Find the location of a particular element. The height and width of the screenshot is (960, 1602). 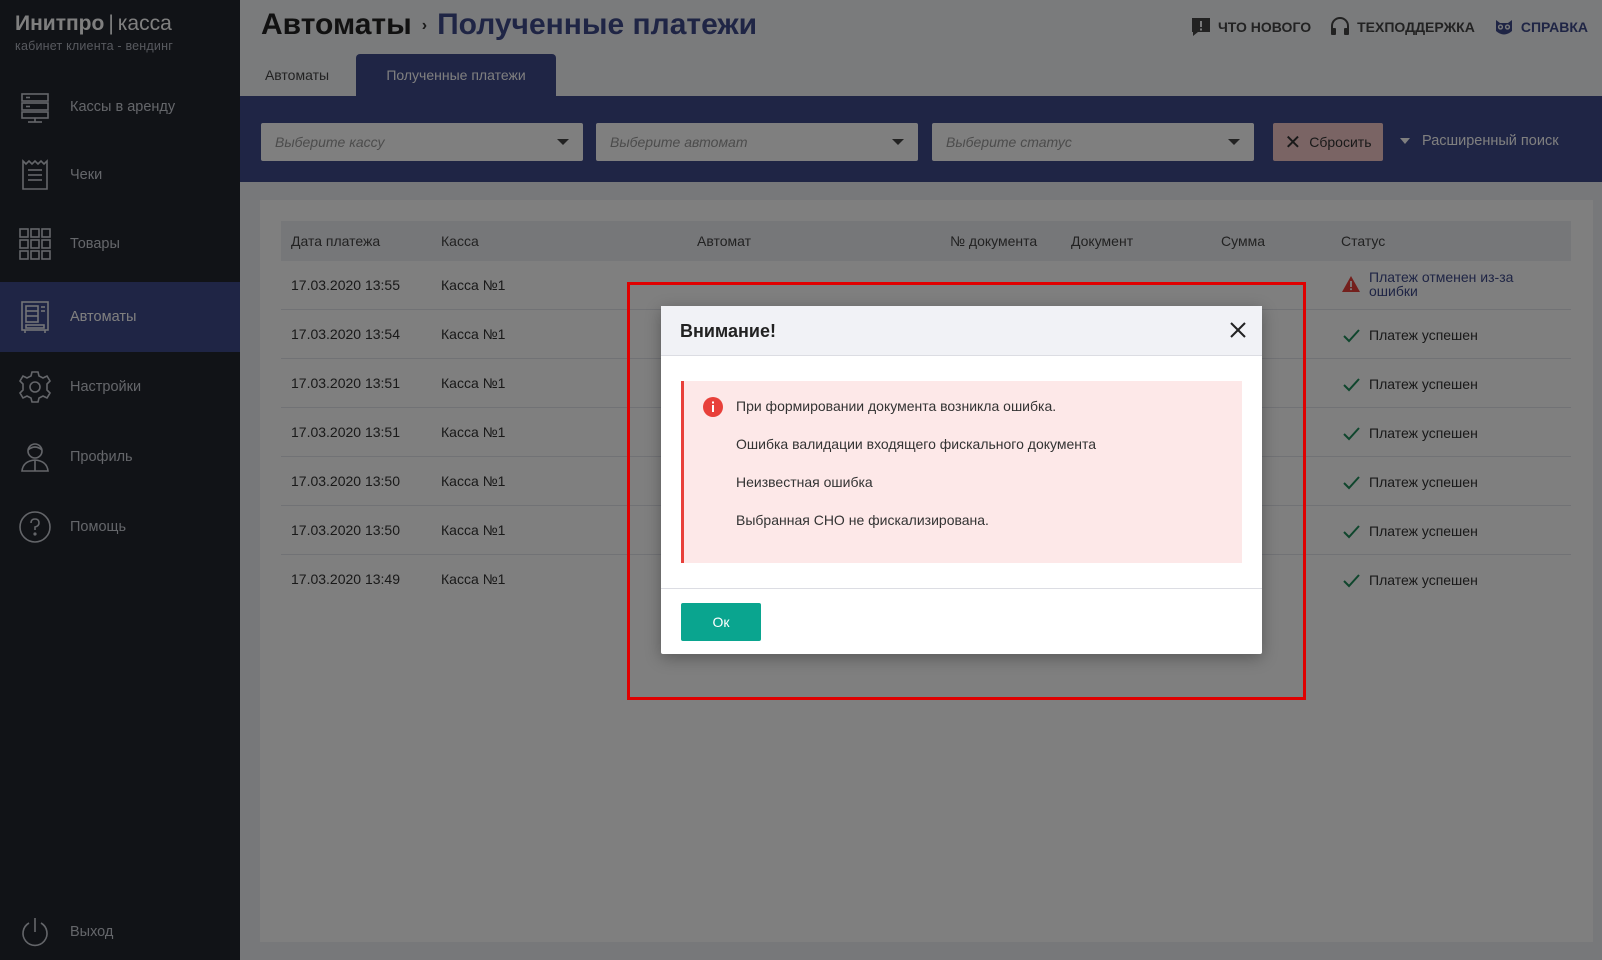

dialog-divider is located at coordinates (961, 588).